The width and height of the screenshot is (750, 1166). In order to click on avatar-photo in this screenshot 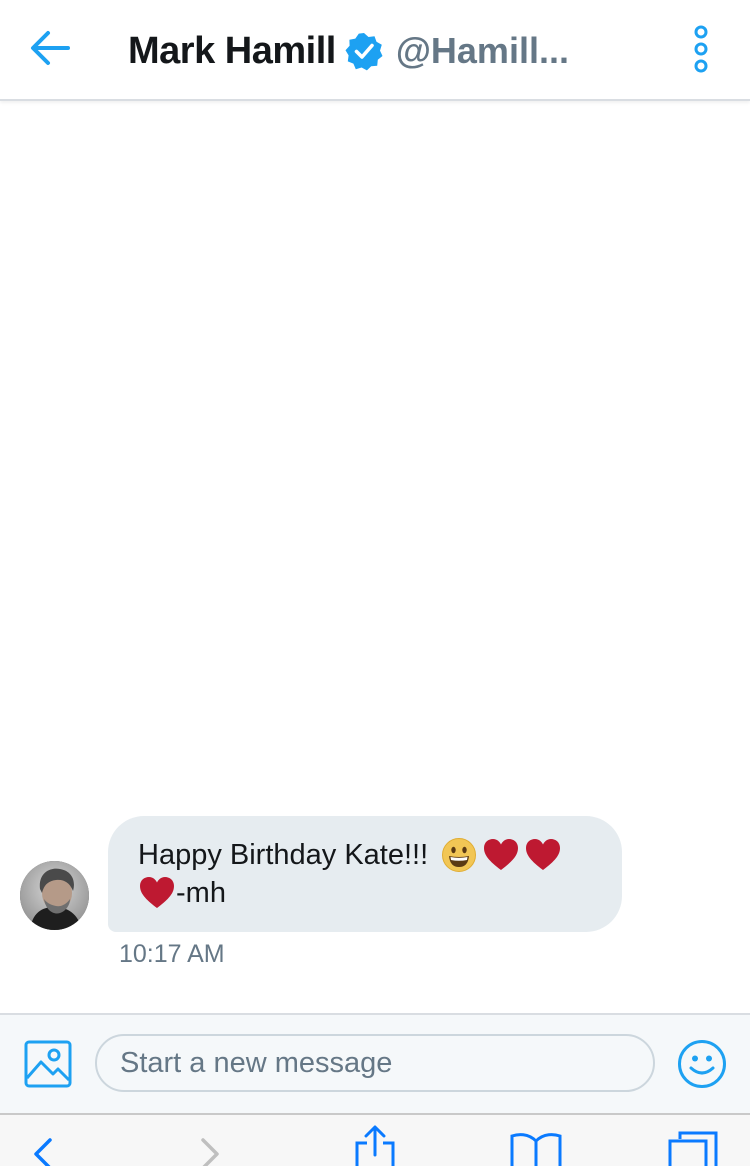, I will do `click(54, 895)`.